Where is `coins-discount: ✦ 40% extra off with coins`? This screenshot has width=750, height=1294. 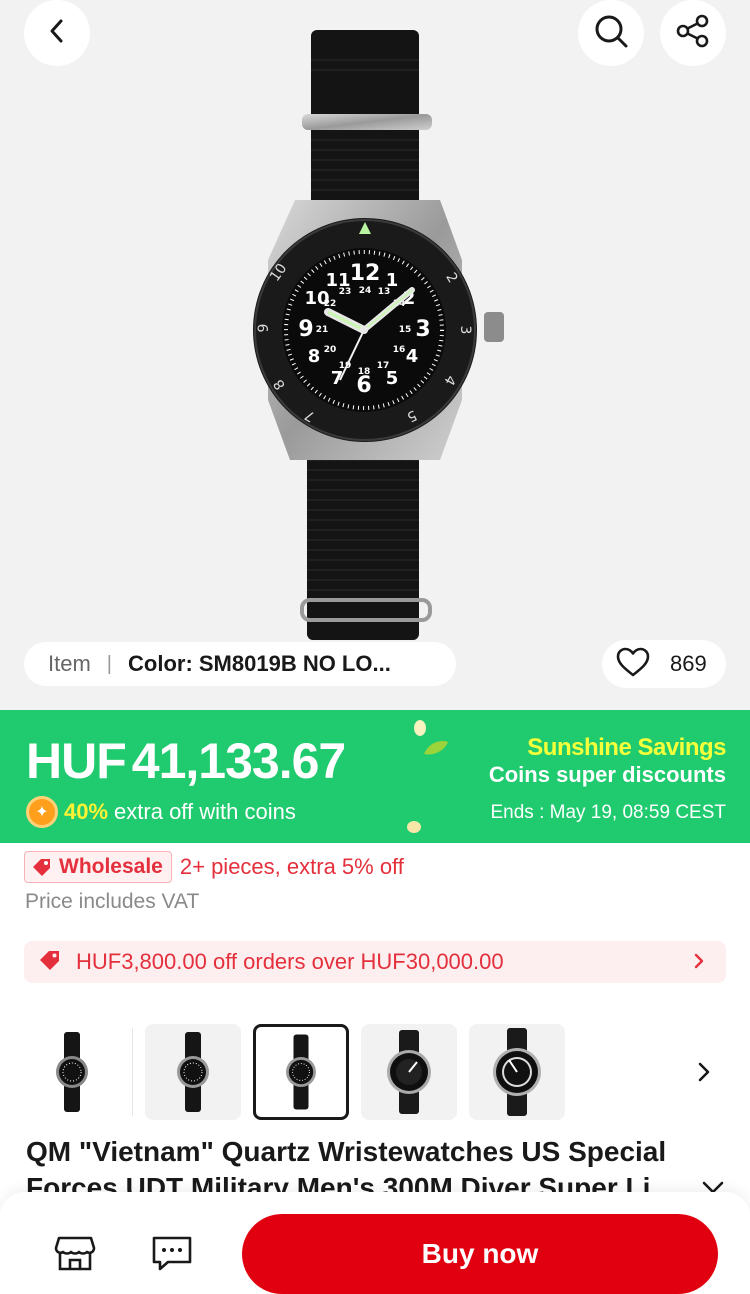 coins-discount: ✦ 40% extra off with coins is located at coordinates (161, 812).